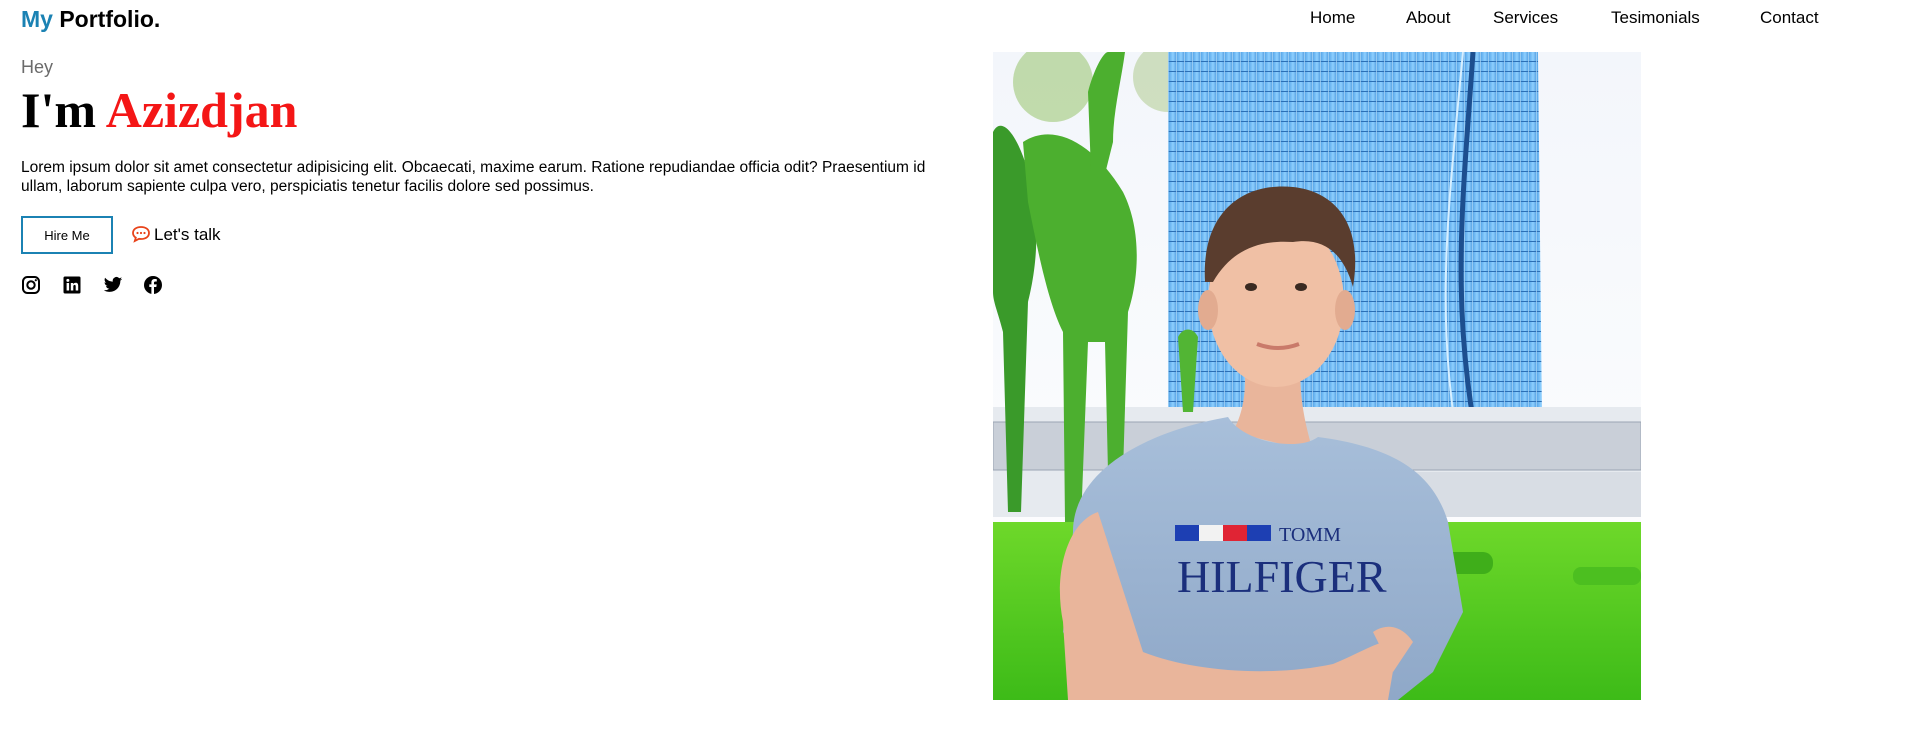 The image size is (1910, 755). What do you see at coordinates (1310, 535) in the screenshot?
I see `shirt-text-top: TOMM` at bounding box center [1310, 535].